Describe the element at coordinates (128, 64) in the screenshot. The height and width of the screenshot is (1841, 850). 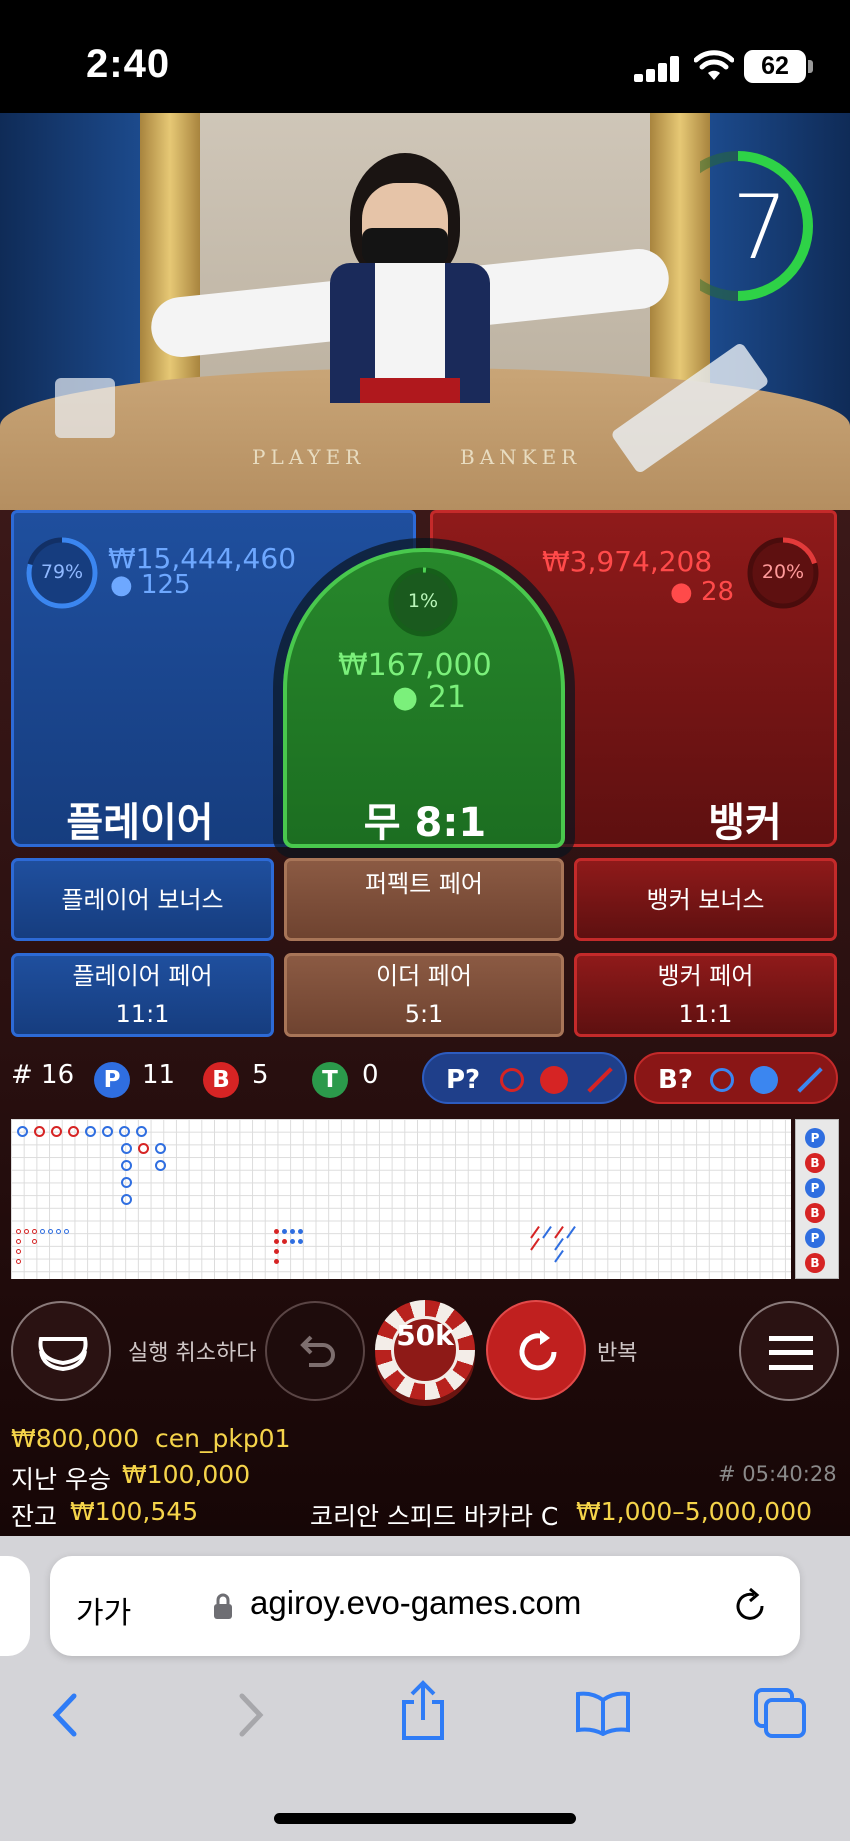
I see `status-time: 2:40` at that location.